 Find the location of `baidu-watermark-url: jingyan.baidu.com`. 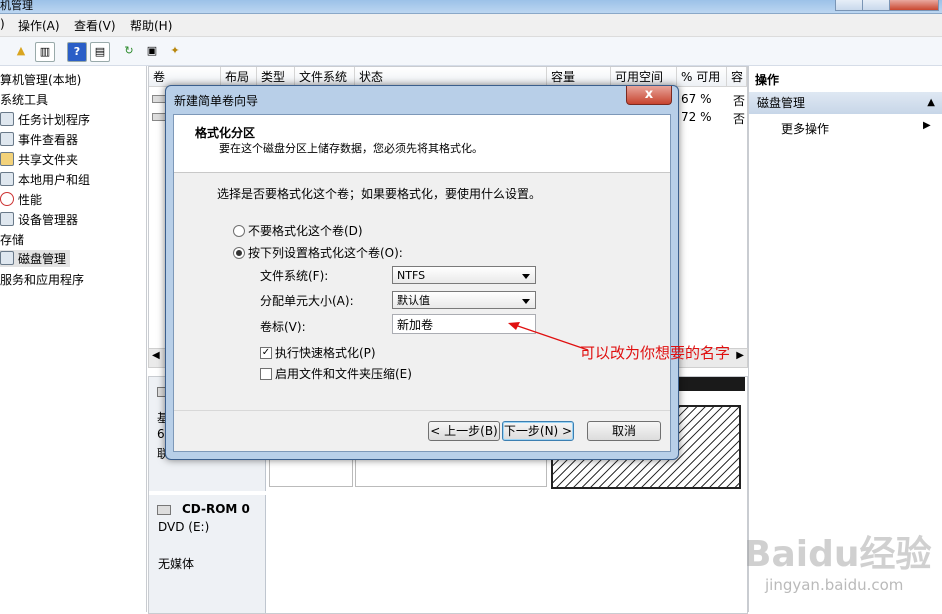

baidu-watermark-url: jingyan.baidu.com is located at coordinates (834, 585).